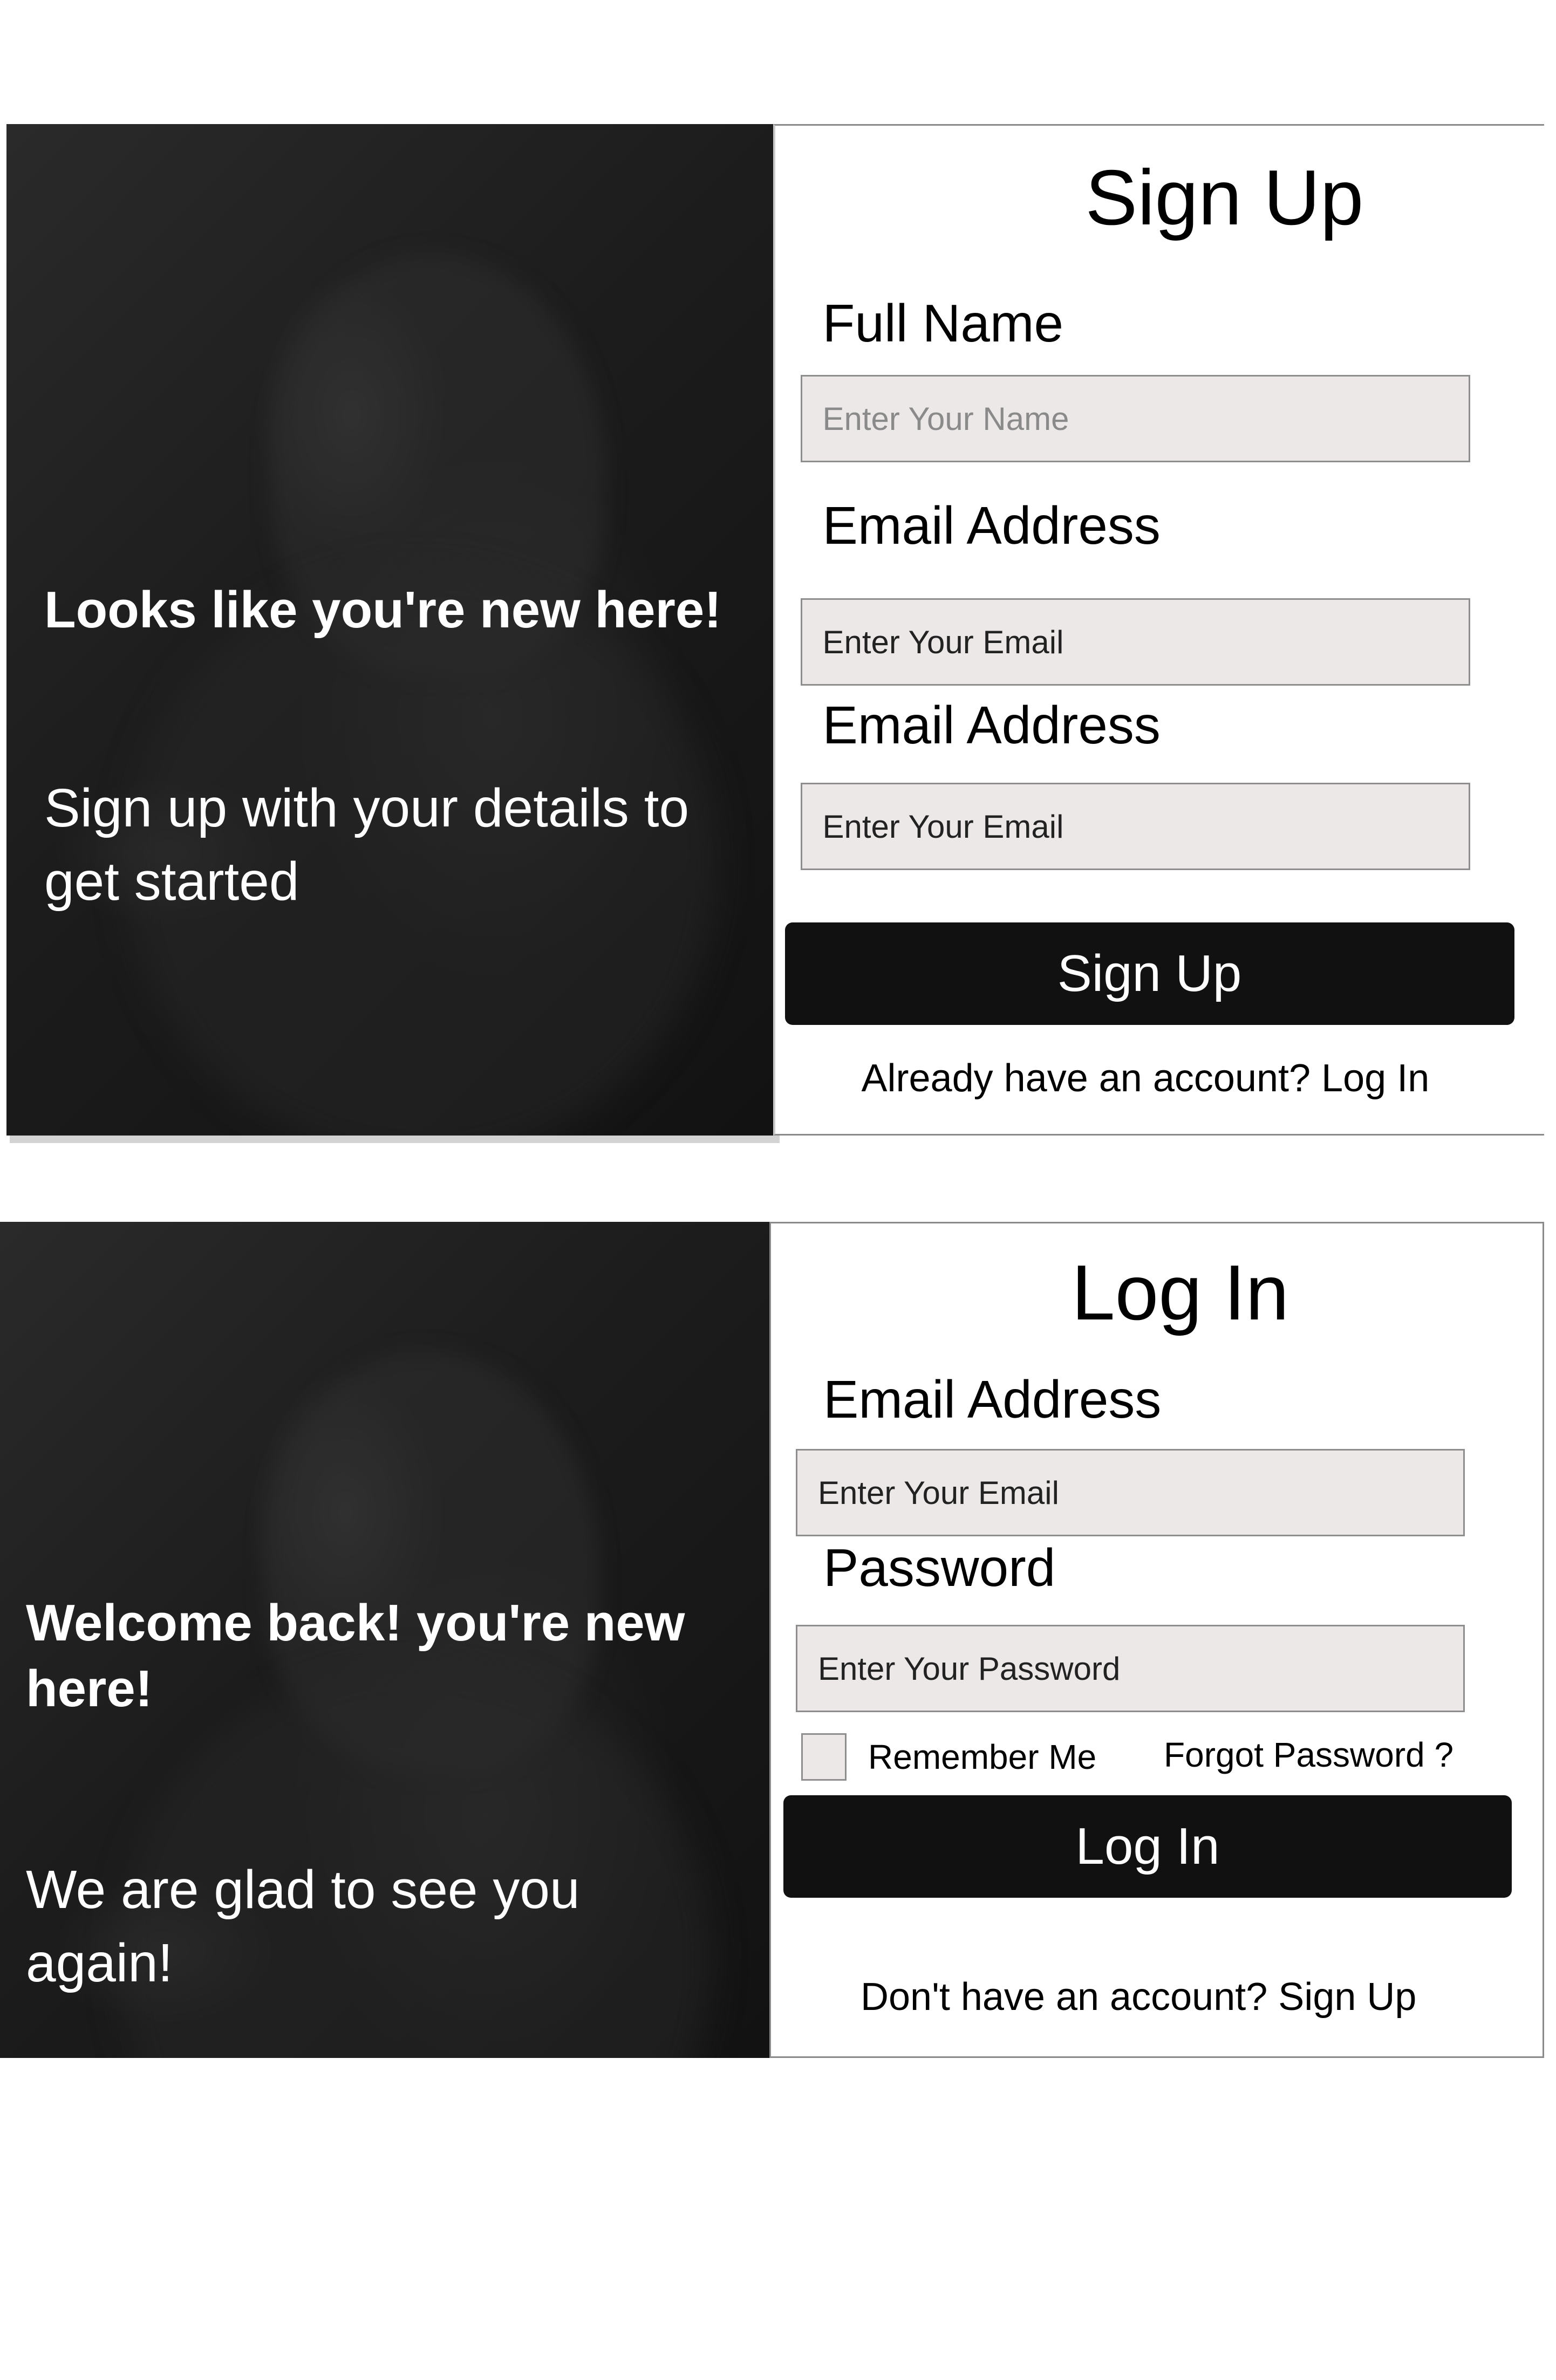 The height and width of the screenshot is (2380, 1556). What do you see at coordinates (1130, 1492) in the screenshot?
I see `login-email-input` at bounding box center [1130, 1492].